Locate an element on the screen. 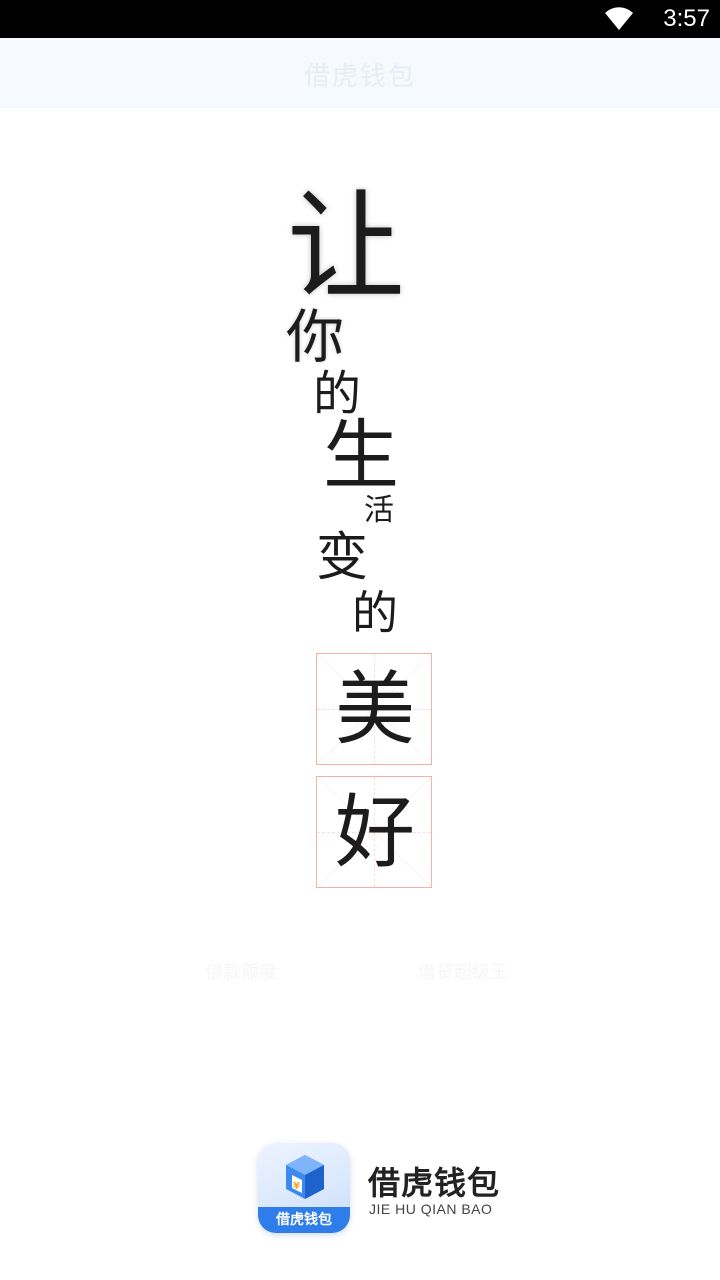 The height and width of the screenshot is (1280, 720). app-logo-icon: ¥ 借虎钱包 is located at coordinates (304, 1188).